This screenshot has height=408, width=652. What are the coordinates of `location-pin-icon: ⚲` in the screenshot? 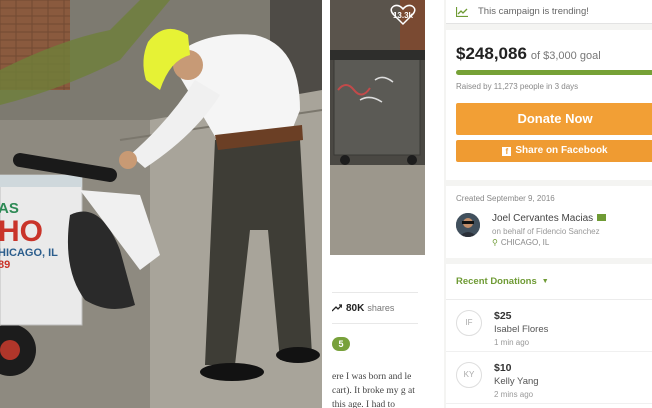 It's located at (495, 242).